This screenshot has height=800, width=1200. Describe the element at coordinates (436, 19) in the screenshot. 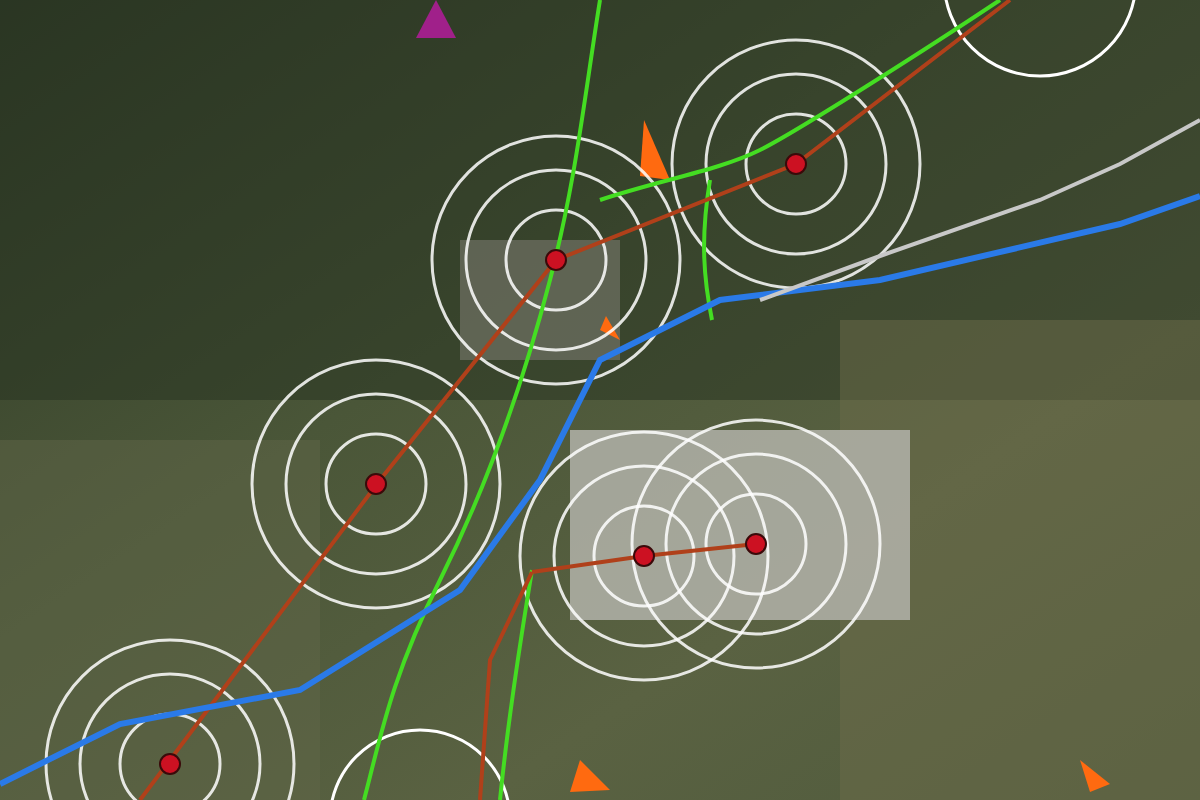

I see `triangle-marker` at that location.